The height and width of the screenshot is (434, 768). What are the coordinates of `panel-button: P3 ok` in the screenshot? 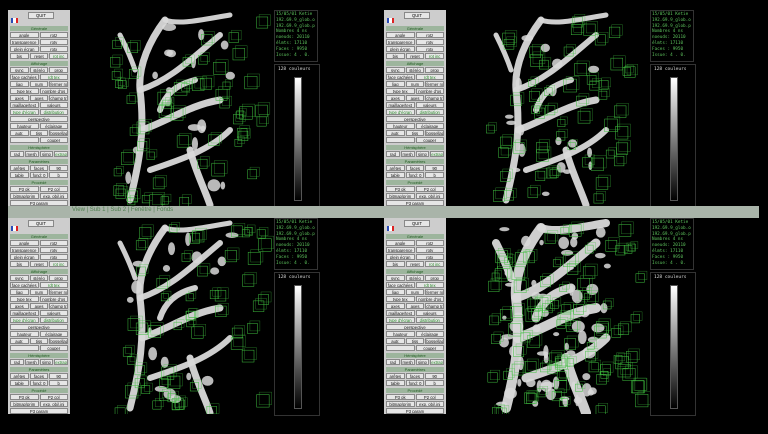 It's located at (400, 397).